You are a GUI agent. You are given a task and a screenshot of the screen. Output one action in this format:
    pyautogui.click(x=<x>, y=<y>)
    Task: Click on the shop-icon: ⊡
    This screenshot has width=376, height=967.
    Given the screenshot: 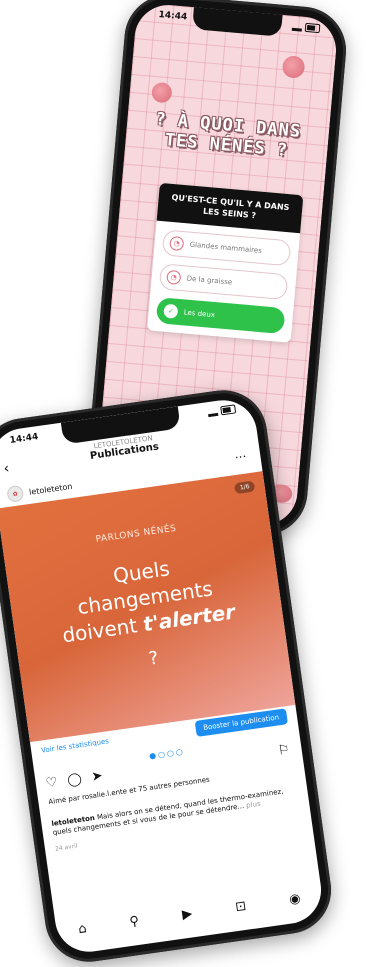 What is the action you would take?
    pyautogui.click(x=240, y=907)
    